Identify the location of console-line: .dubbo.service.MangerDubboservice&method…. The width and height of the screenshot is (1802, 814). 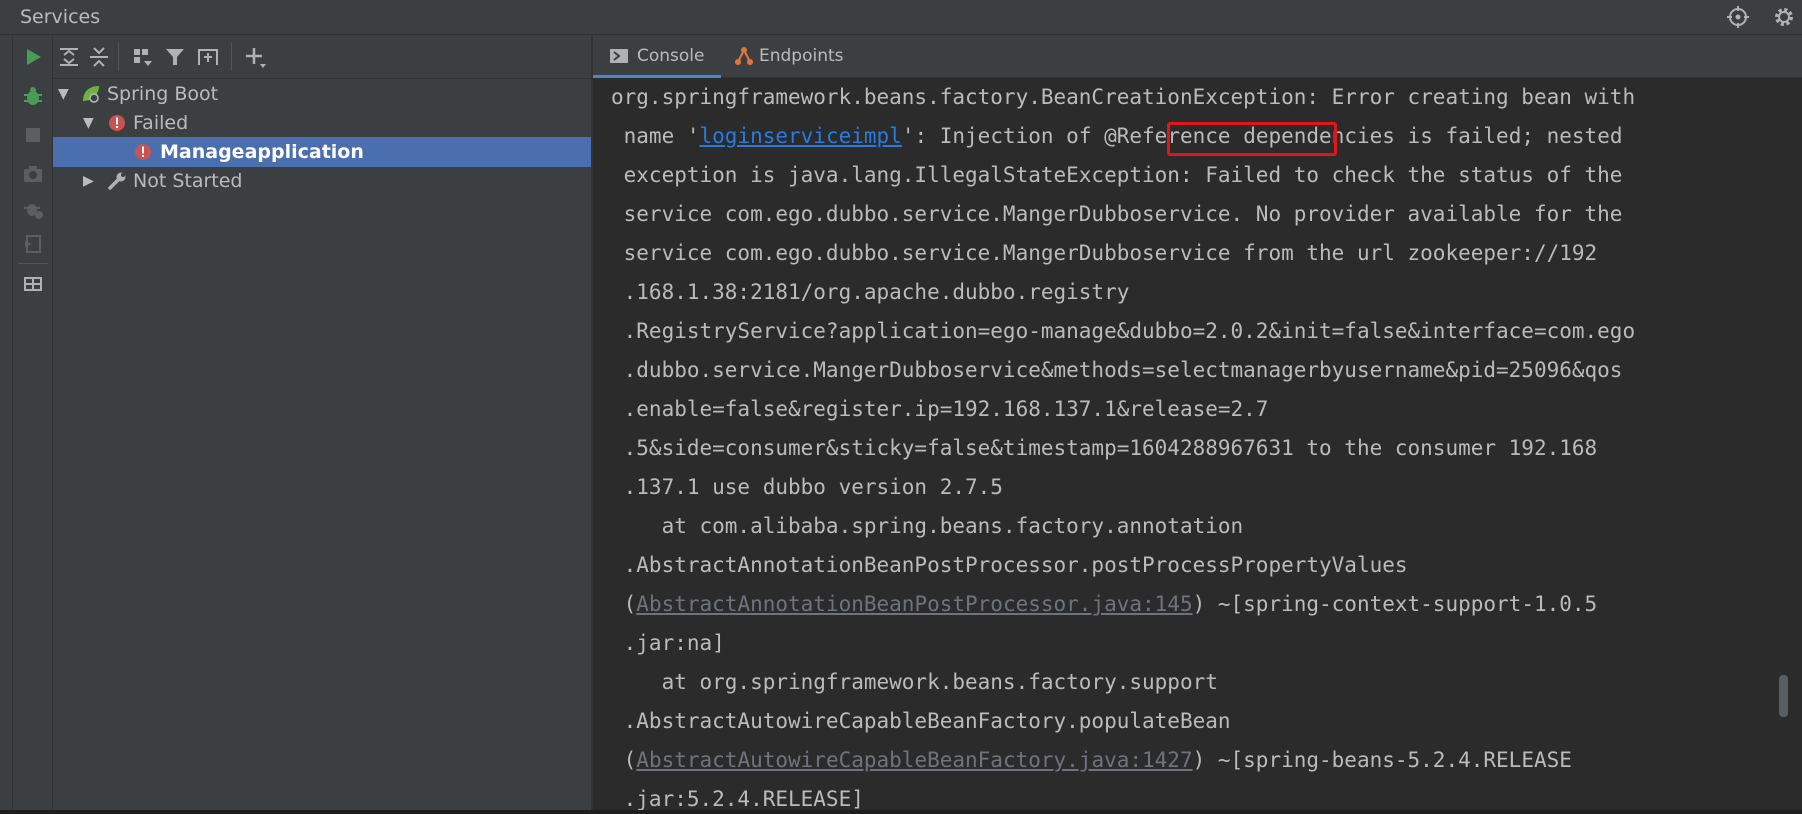
(1117, 370).